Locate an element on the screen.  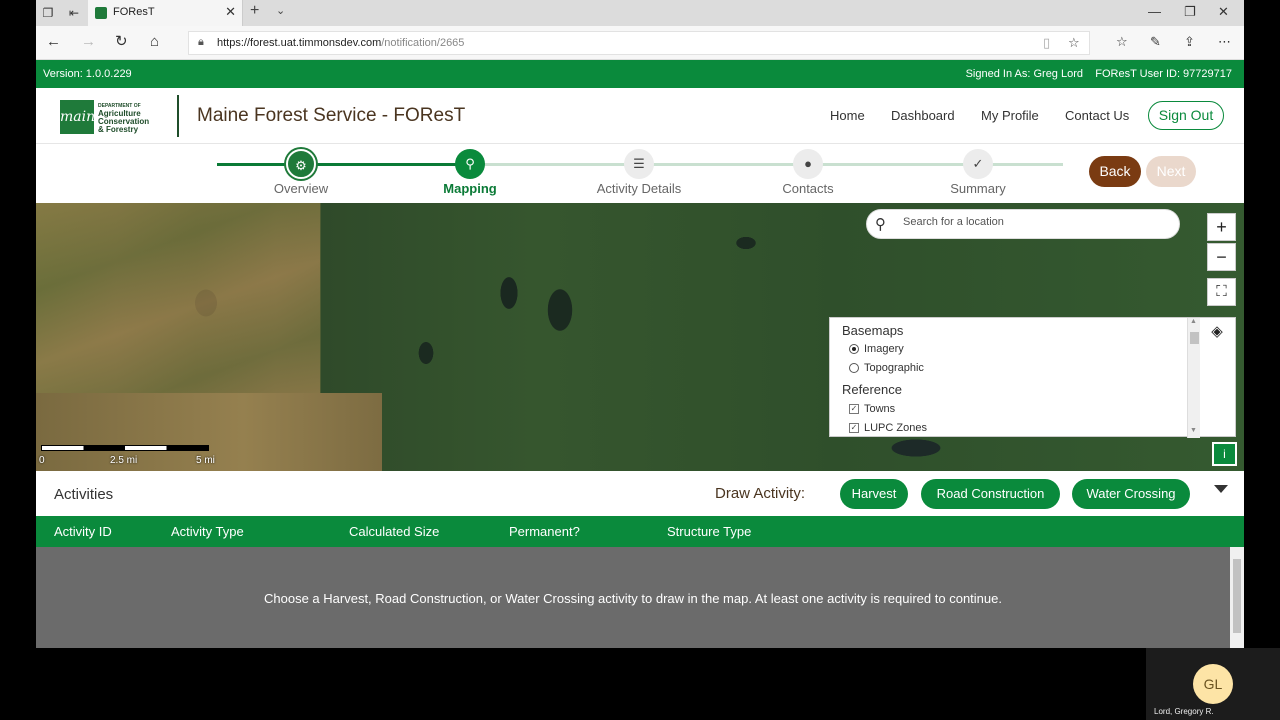
step-contacts-person-icon: ● is located at coordinates (808, 164).